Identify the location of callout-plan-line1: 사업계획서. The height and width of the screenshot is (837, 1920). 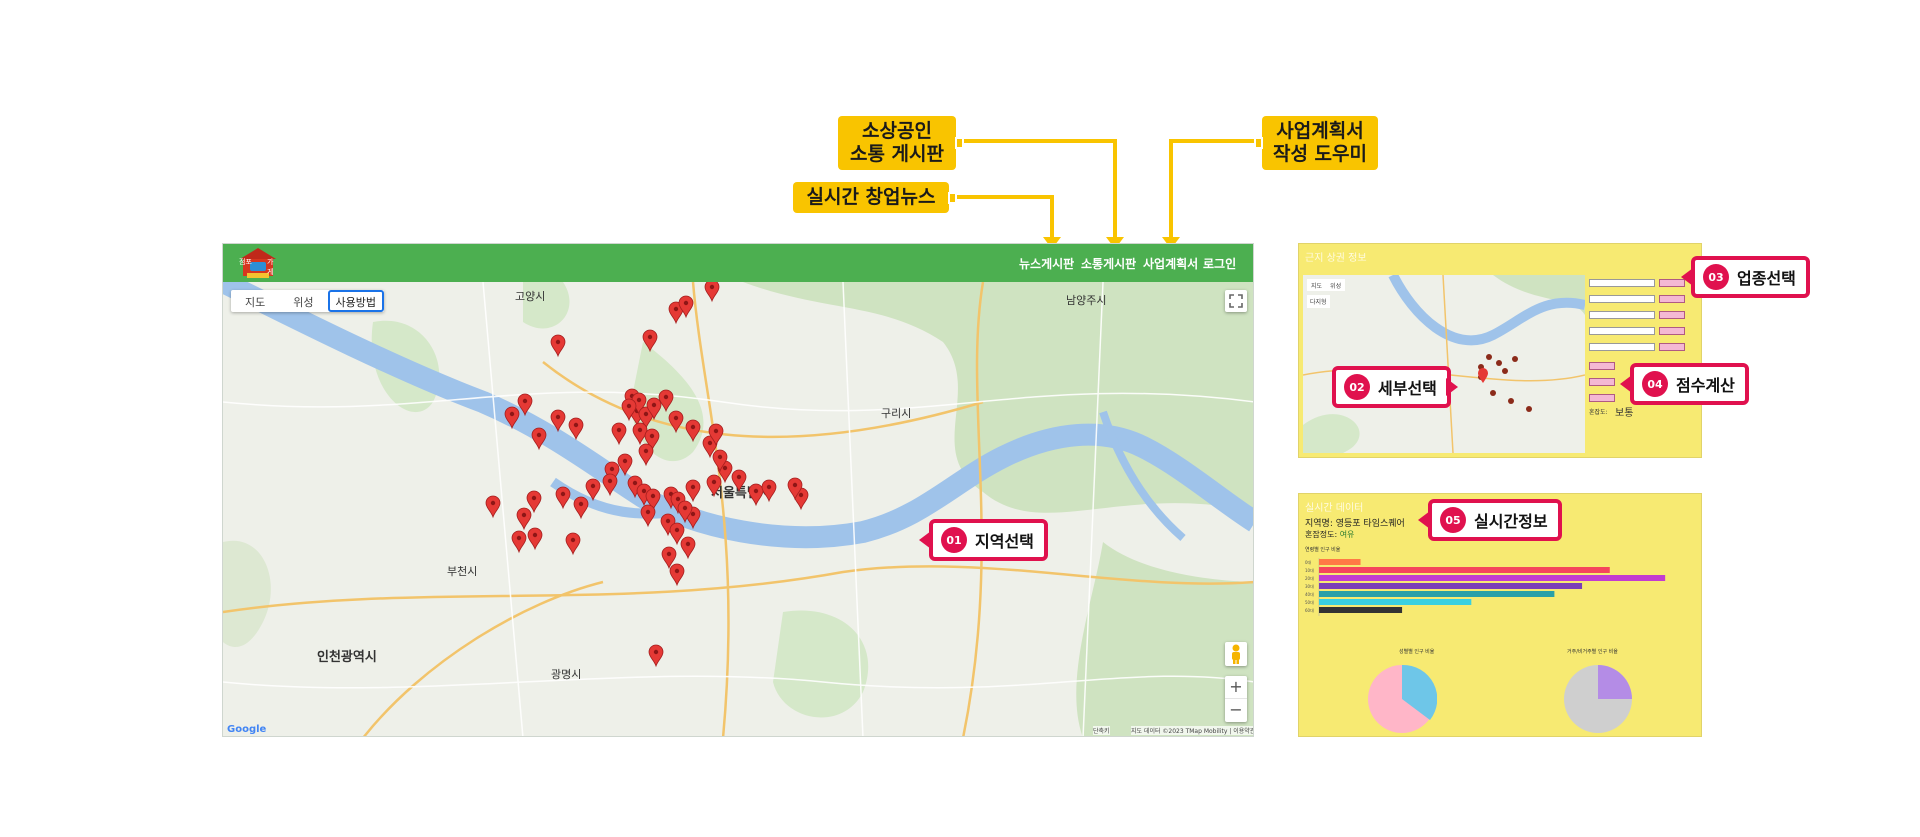
(1320, 131).